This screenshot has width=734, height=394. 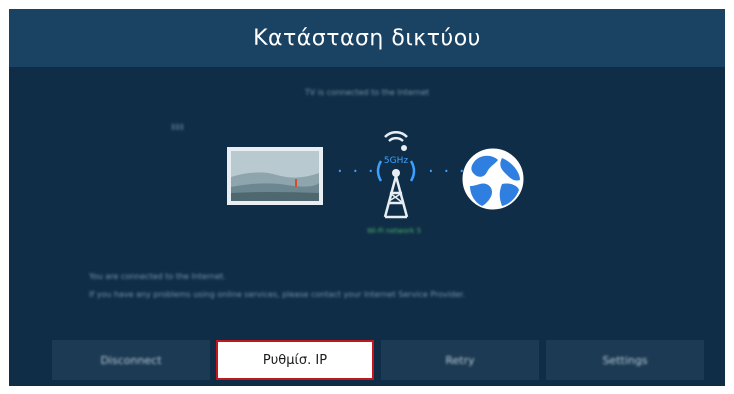 I want to click on button-label: Settings, so click(x=625, y=360).